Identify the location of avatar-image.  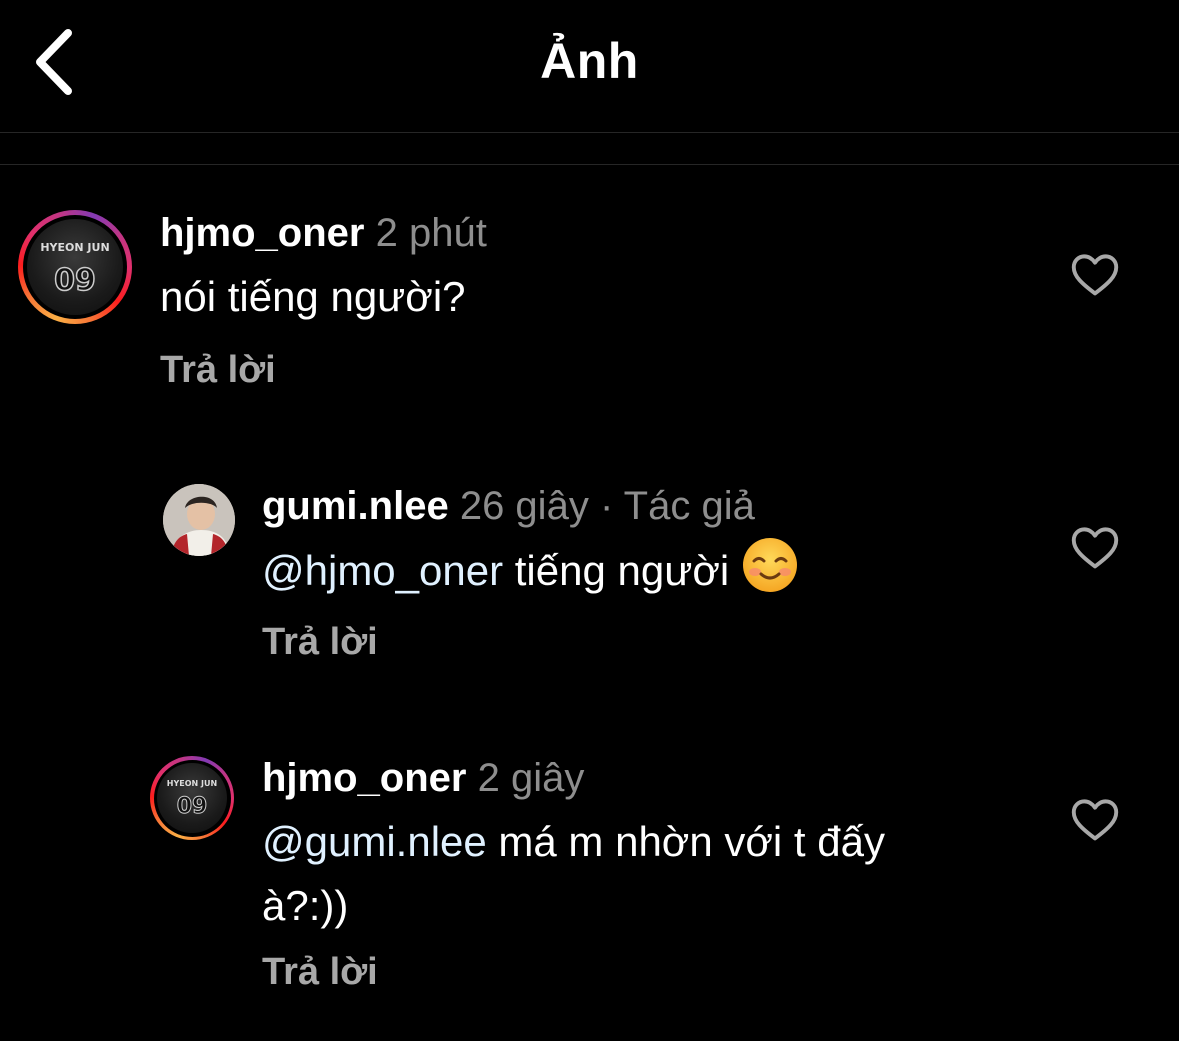
(199, 520).